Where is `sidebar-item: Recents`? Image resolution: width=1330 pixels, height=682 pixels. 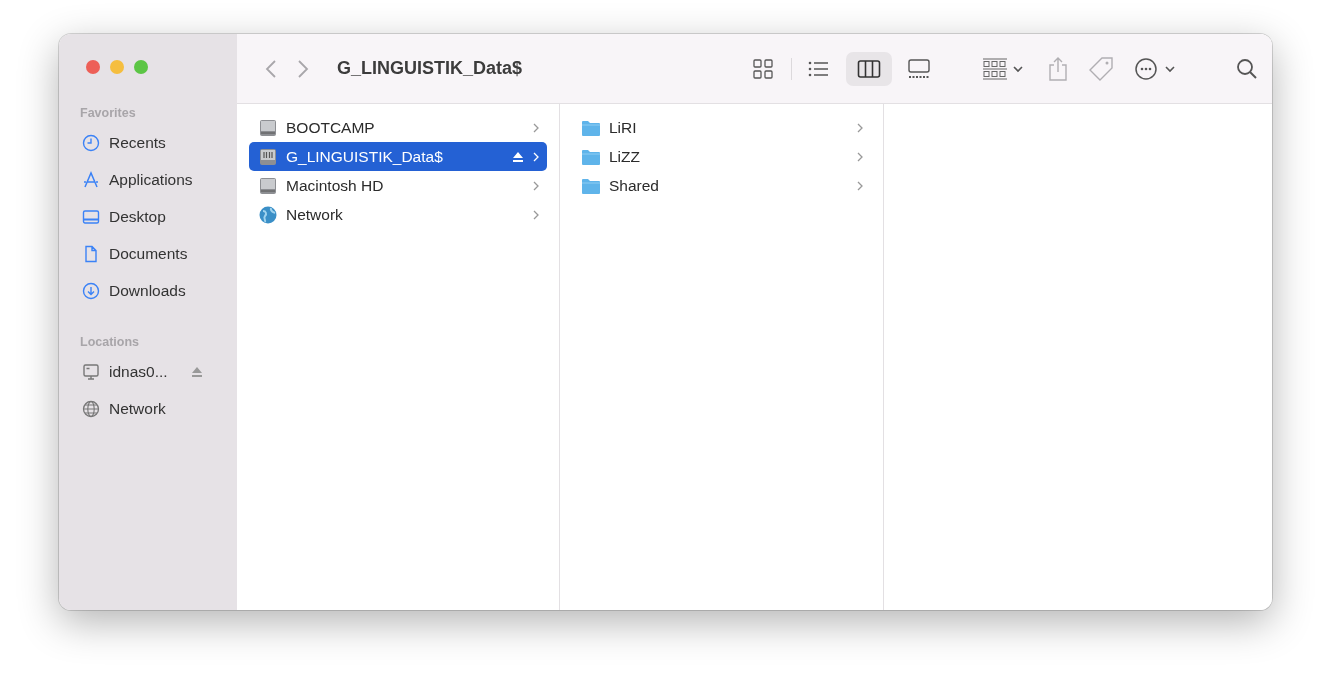
sidebar-item: Recents is located at coordinates (148, 142).